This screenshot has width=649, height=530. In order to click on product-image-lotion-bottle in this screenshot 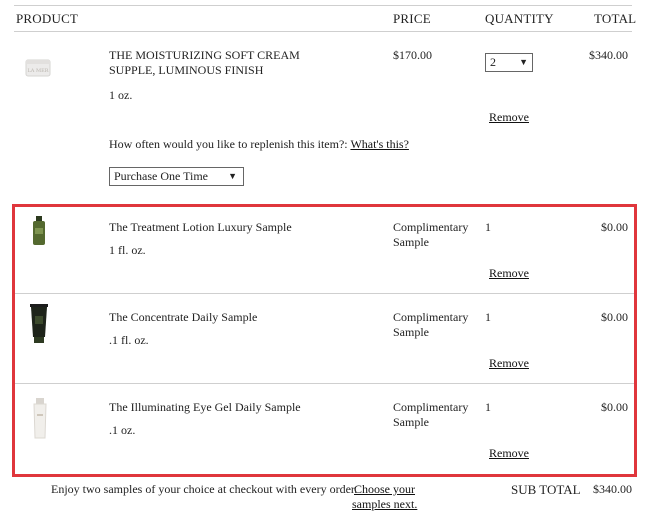, I will do `click(39, 231)`.